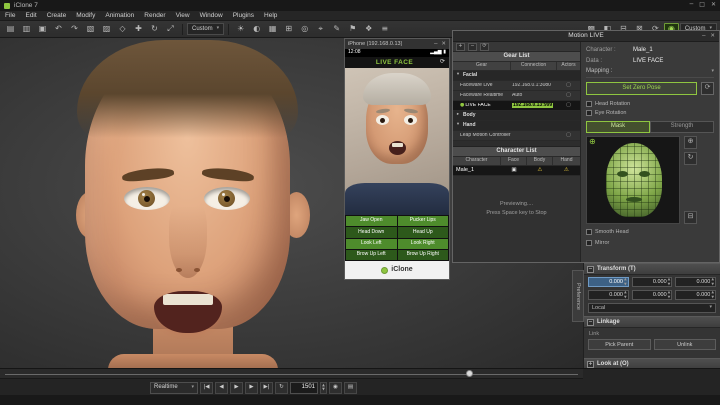 The width and height of the screenshot is (720, 405). Describe the element at coordinates (74, 29) in the screenshot. I see `redo-icon: ↷` at that location.